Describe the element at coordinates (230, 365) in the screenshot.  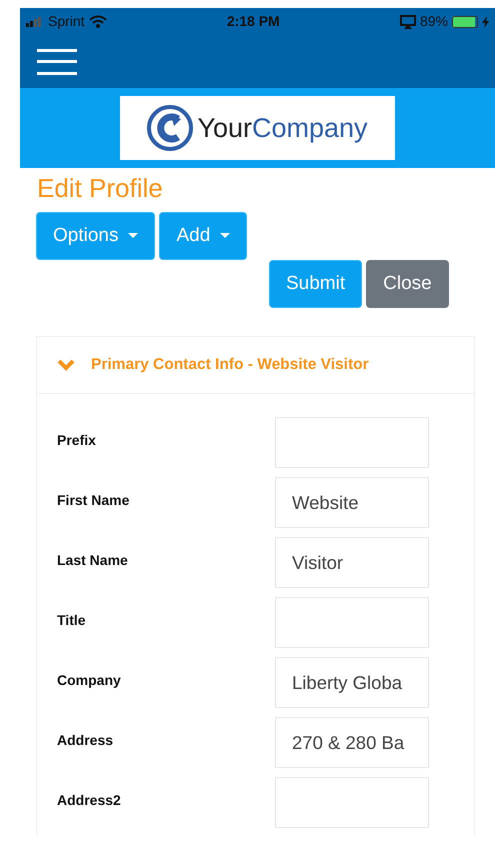
I see `section-title: Primary Contact Info - Website Visitor` at that location.